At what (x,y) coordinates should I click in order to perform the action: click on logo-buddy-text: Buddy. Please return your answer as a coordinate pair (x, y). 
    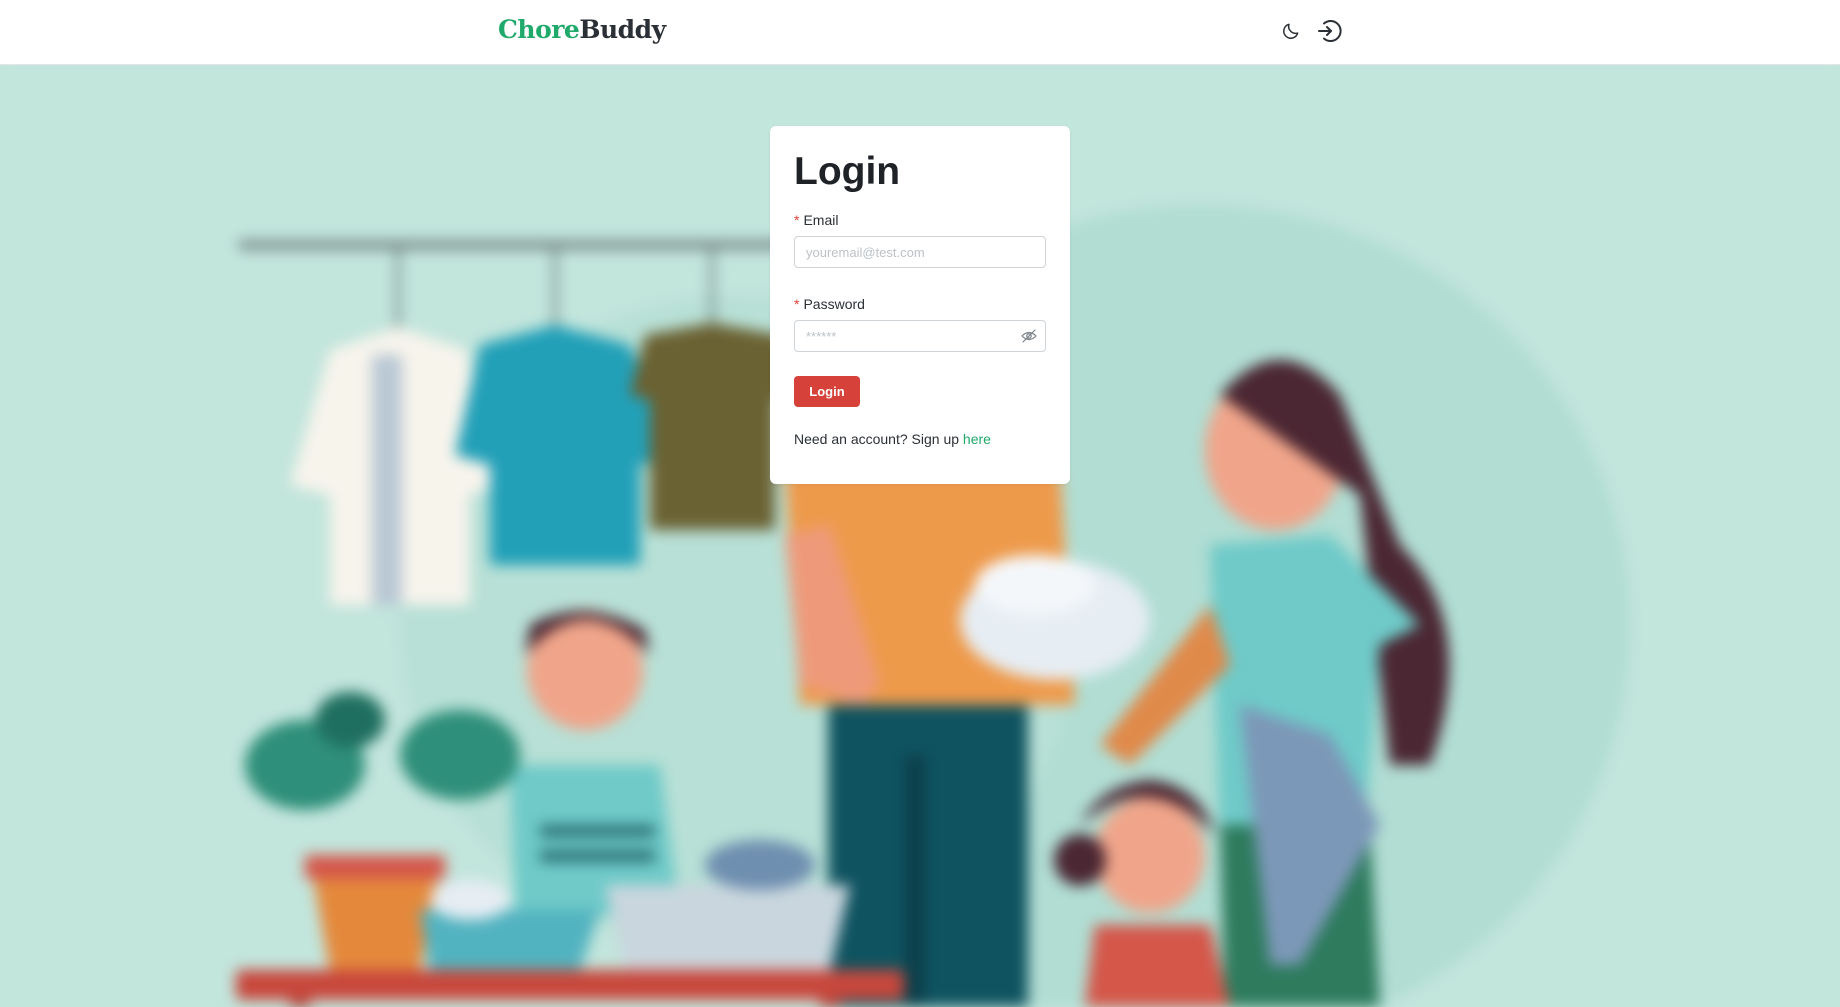
    Looking at the image, I should click on (622, 29).